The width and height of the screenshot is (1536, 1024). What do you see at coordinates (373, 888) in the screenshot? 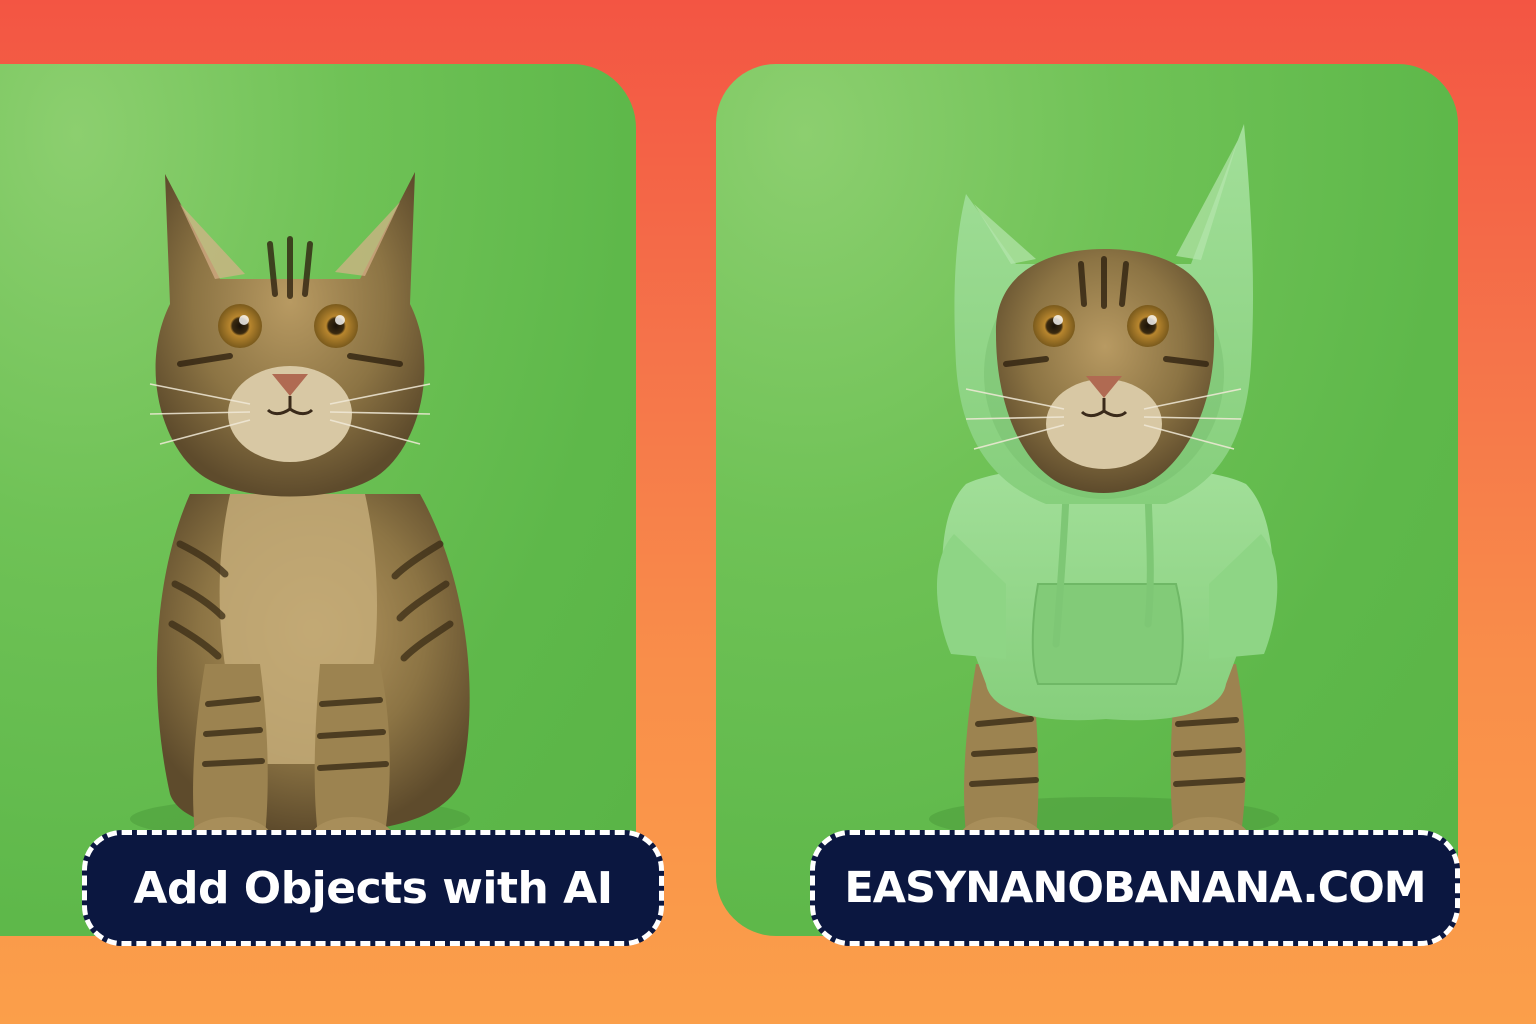
I see `feature-caption: Add Objects with AI` at bounding box center [373, 888].